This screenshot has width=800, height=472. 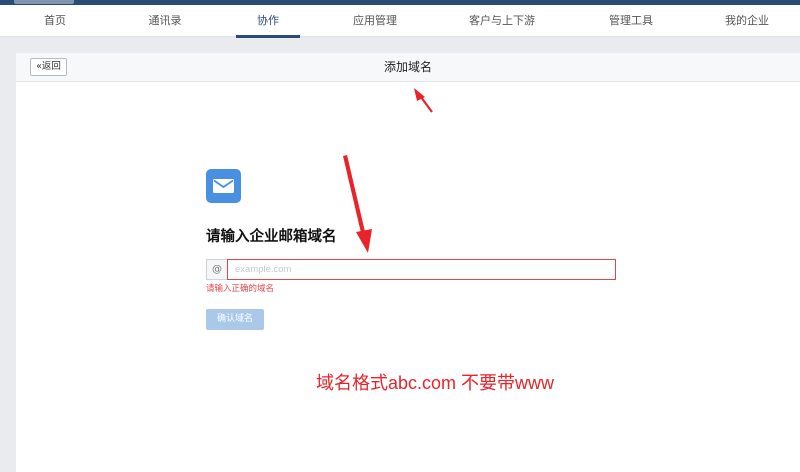 I want to click on nav-item-admin-tools: 管理工具, so click(x=631, y=21).